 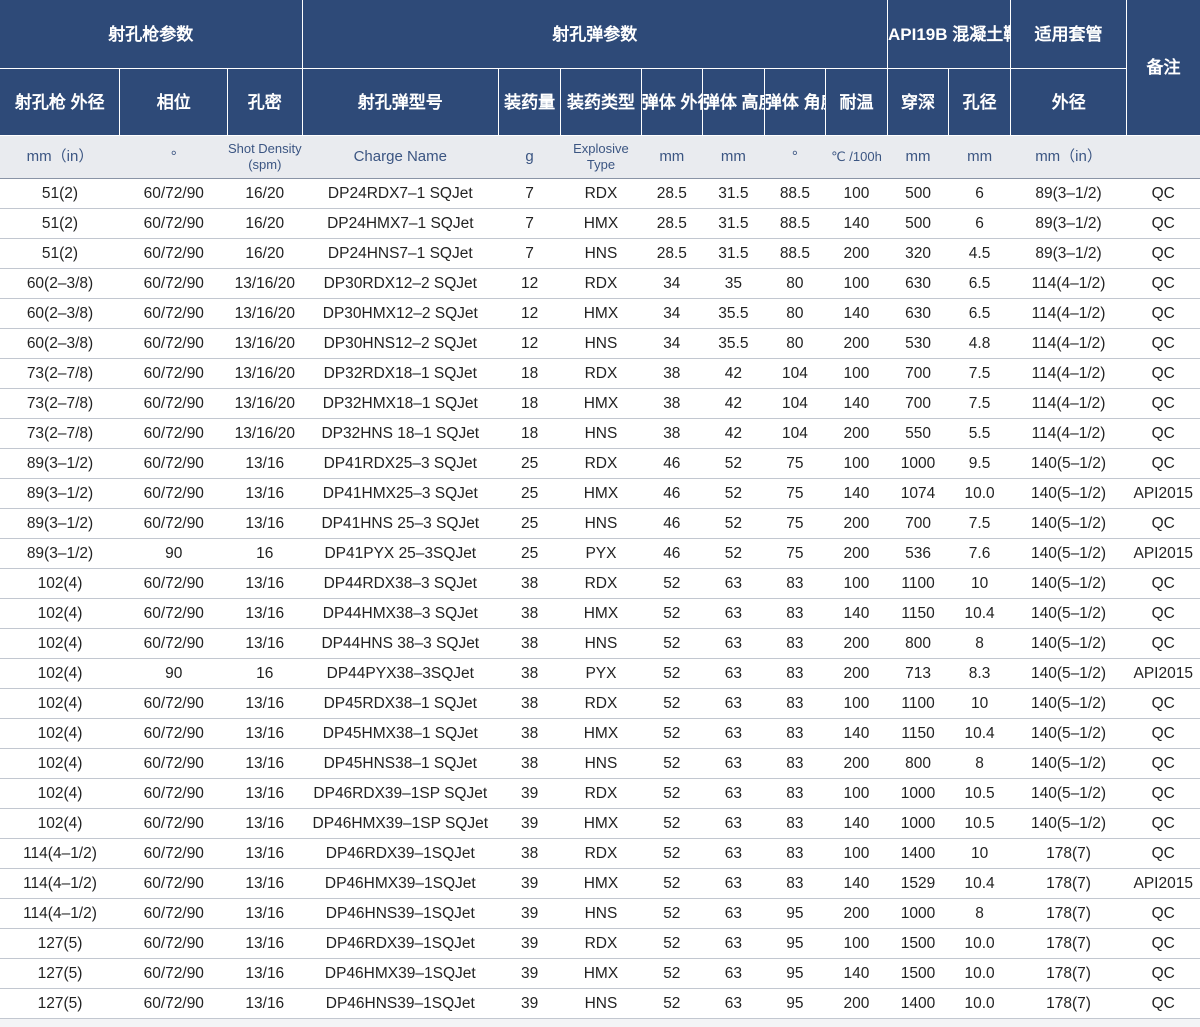 I want to click on cell-body-od: 28.5, so click(x=672, y=223).